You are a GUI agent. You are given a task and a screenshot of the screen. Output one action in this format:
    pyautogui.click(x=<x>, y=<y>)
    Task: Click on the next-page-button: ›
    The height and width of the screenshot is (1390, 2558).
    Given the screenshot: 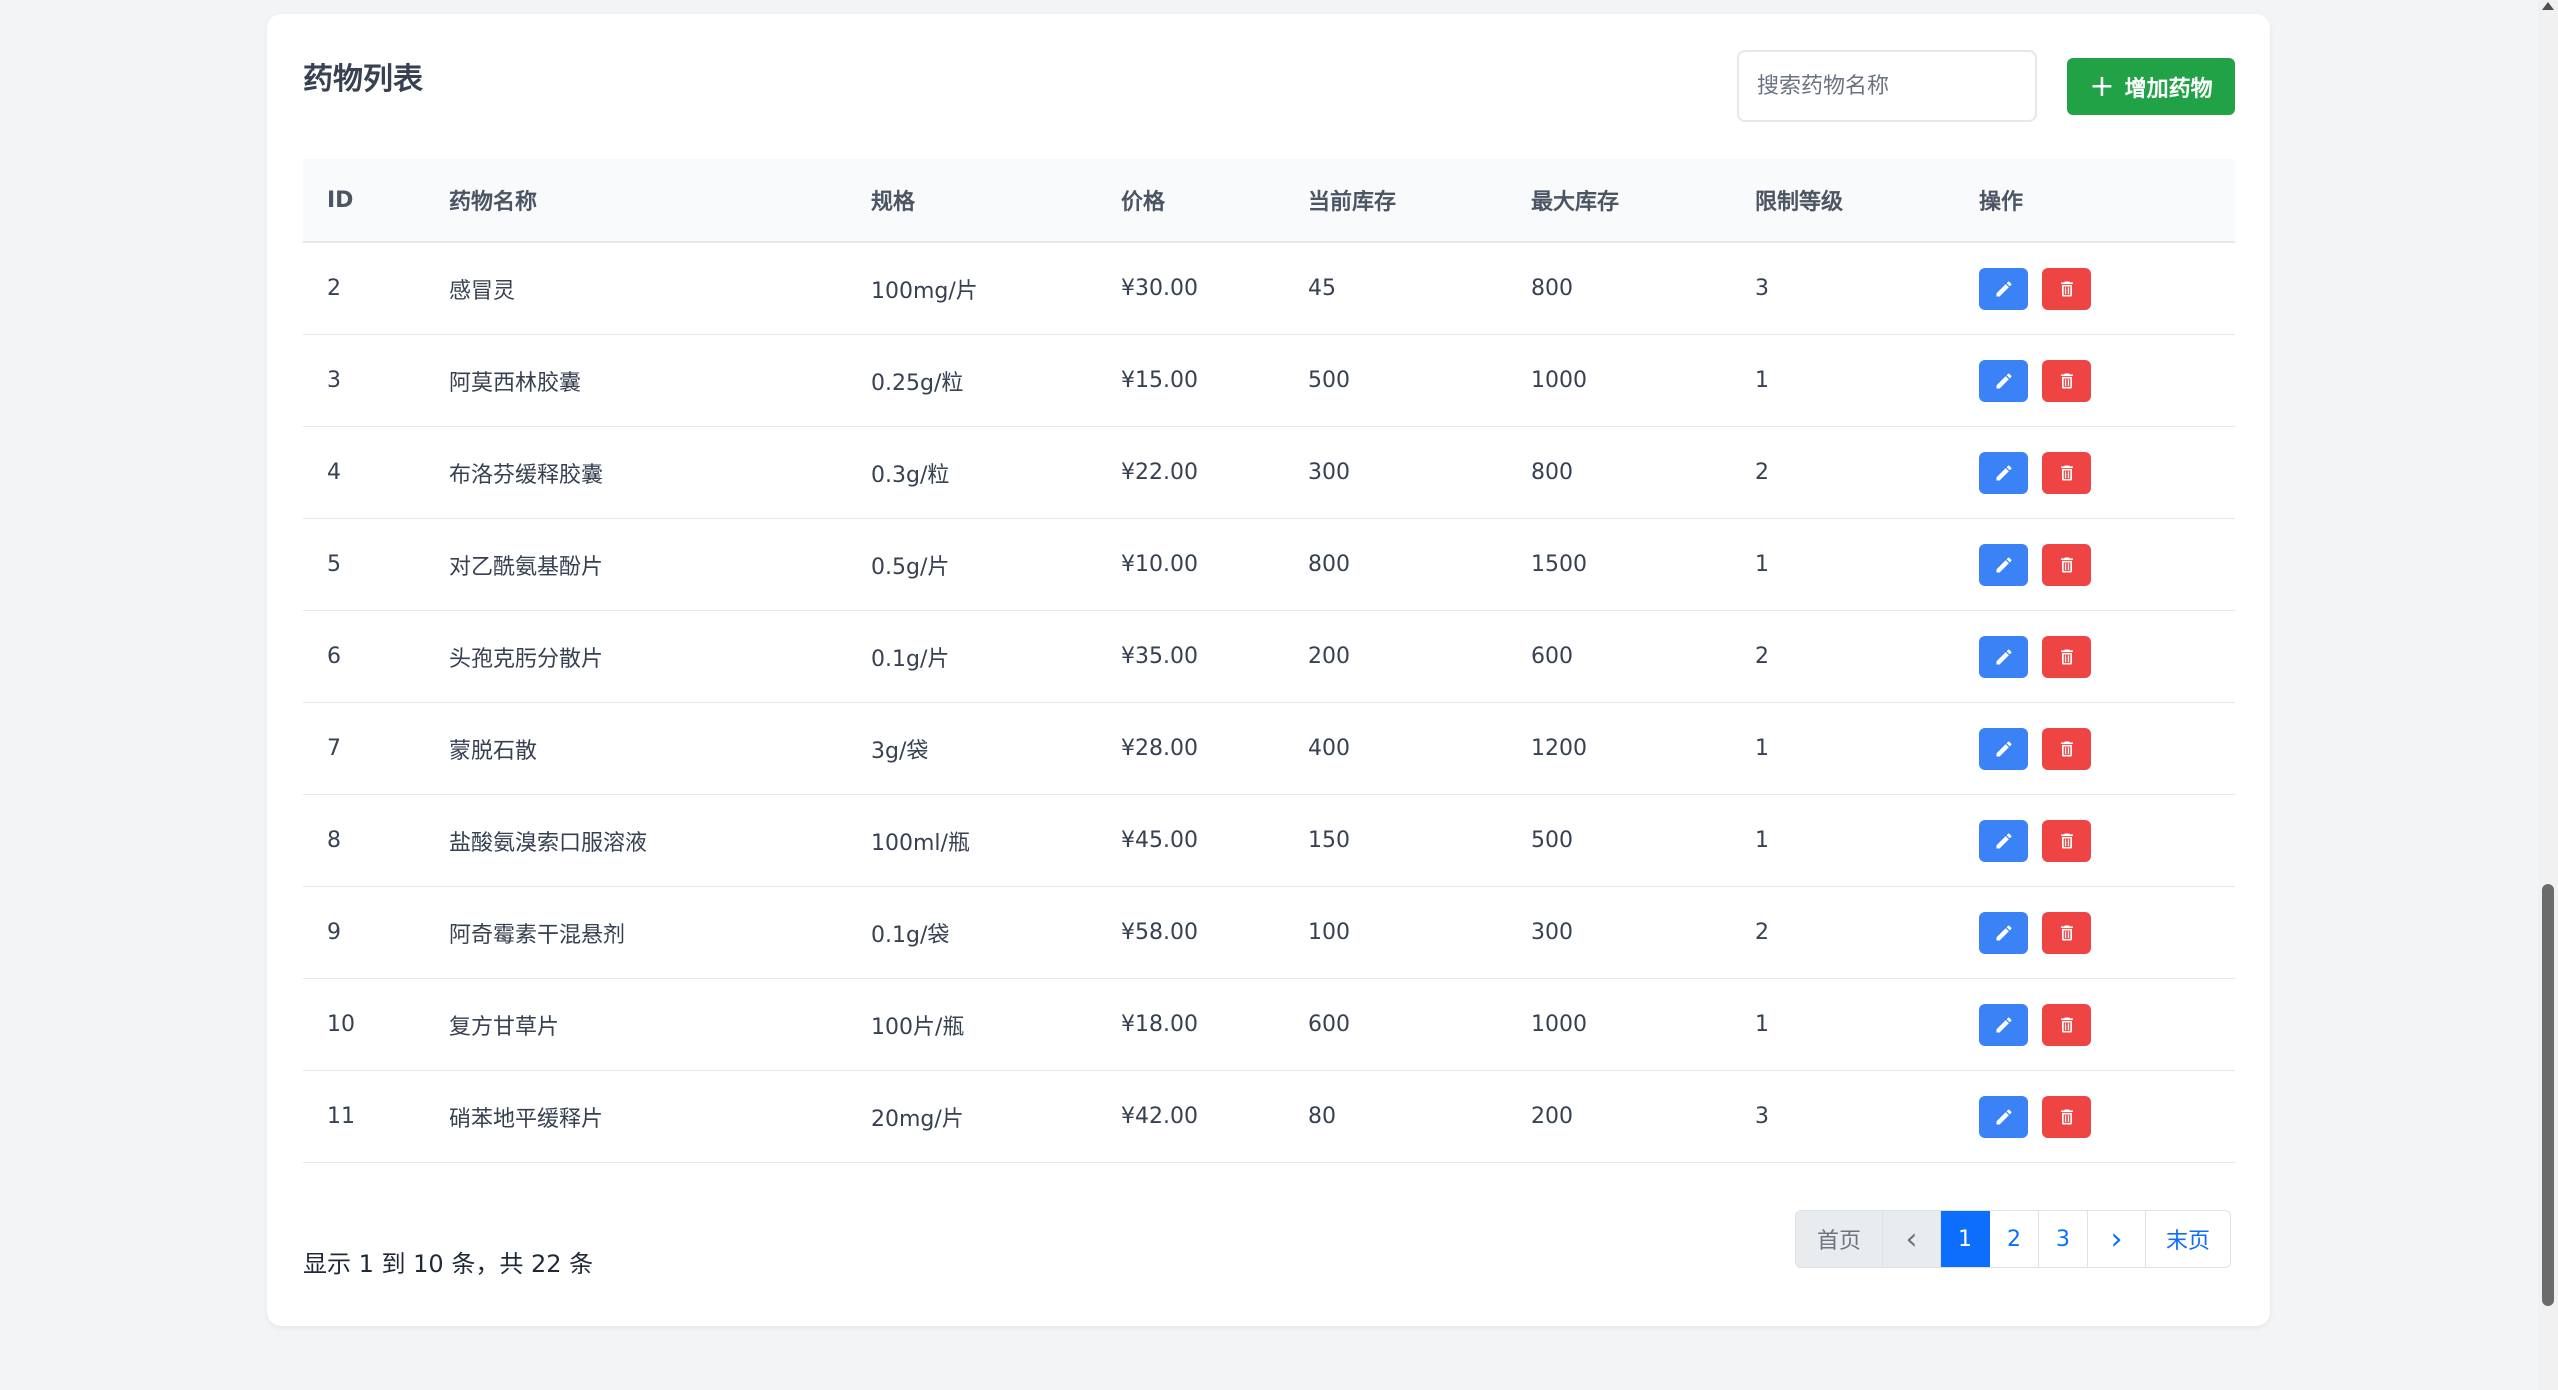 What is the action you would take?
    pyautogui.click(x=2117, y=1239)
    